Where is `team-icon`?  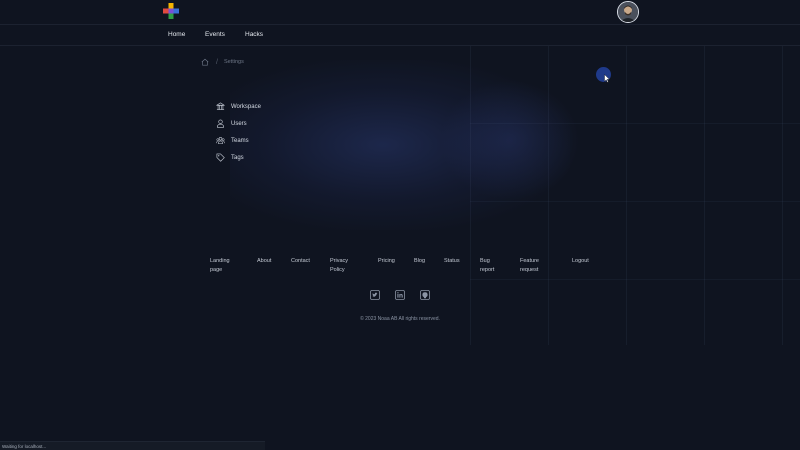 team-icon is located at coordinates (220, 140).